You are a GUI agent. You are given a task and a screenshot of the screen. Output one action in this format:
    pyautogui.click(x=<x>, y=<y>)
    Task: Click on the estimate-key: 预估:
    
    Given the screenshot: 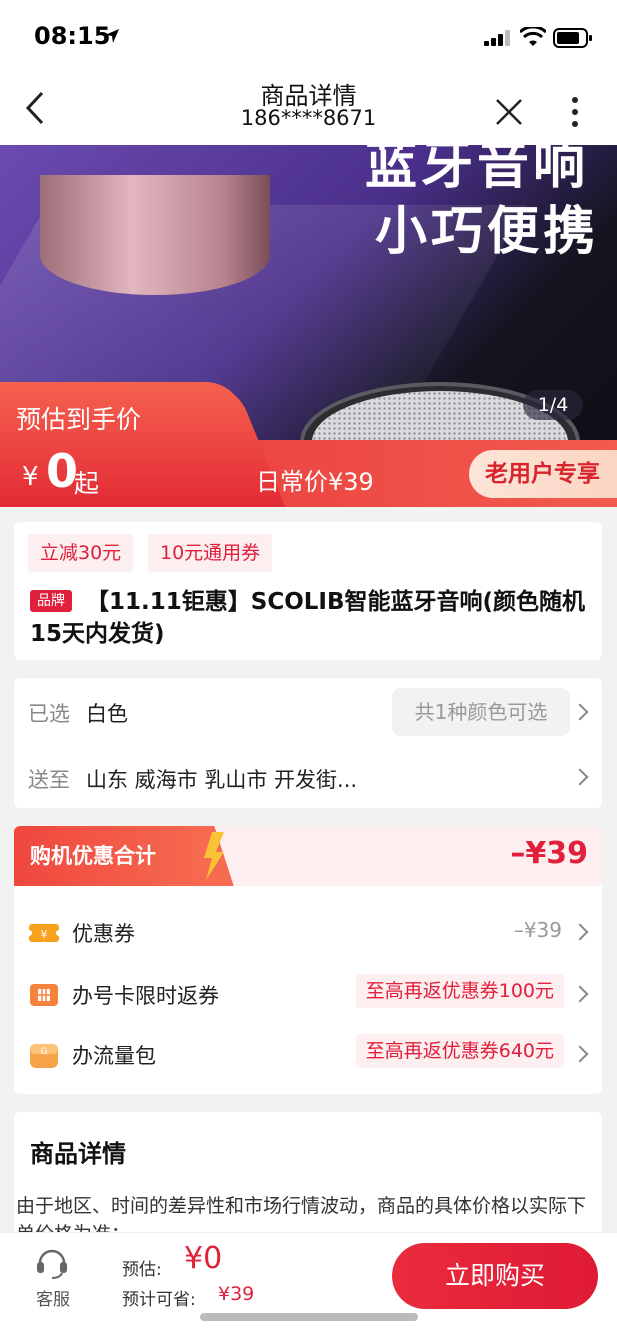 What is the action you would take?
    pyautogui.click(x=142, y=1270)
    